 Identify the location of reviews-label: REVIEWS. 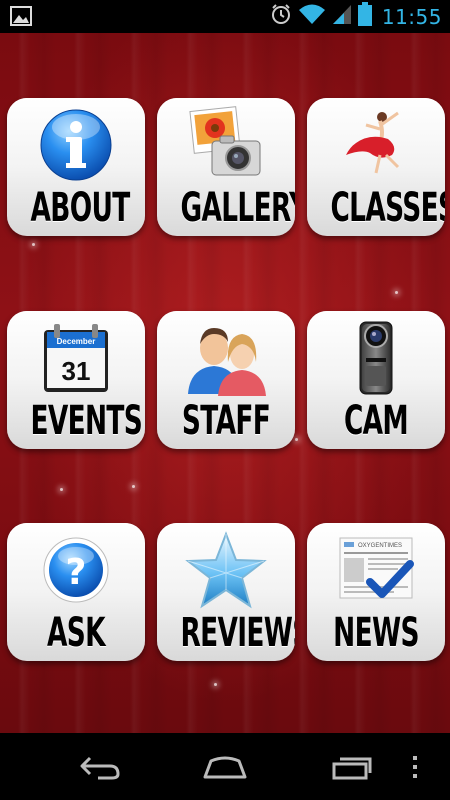
(237, 633).